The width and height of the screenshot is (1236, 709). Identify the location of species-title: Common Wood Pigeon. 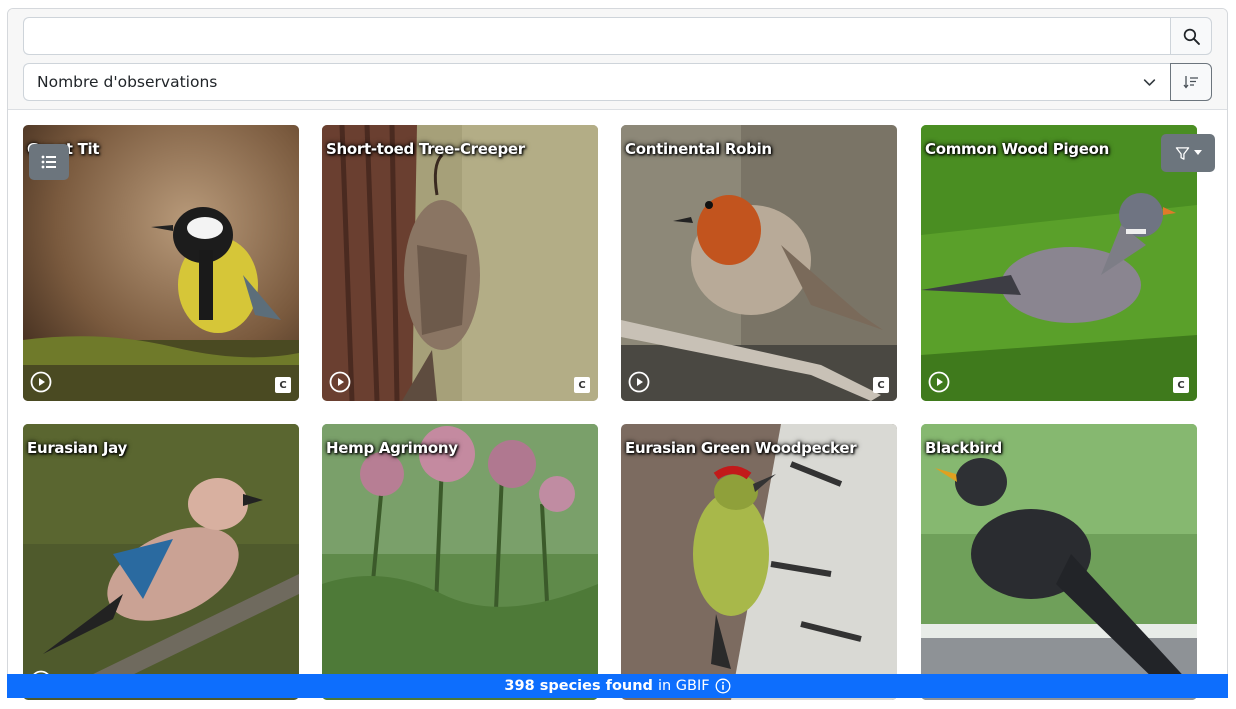
(1017, 149).